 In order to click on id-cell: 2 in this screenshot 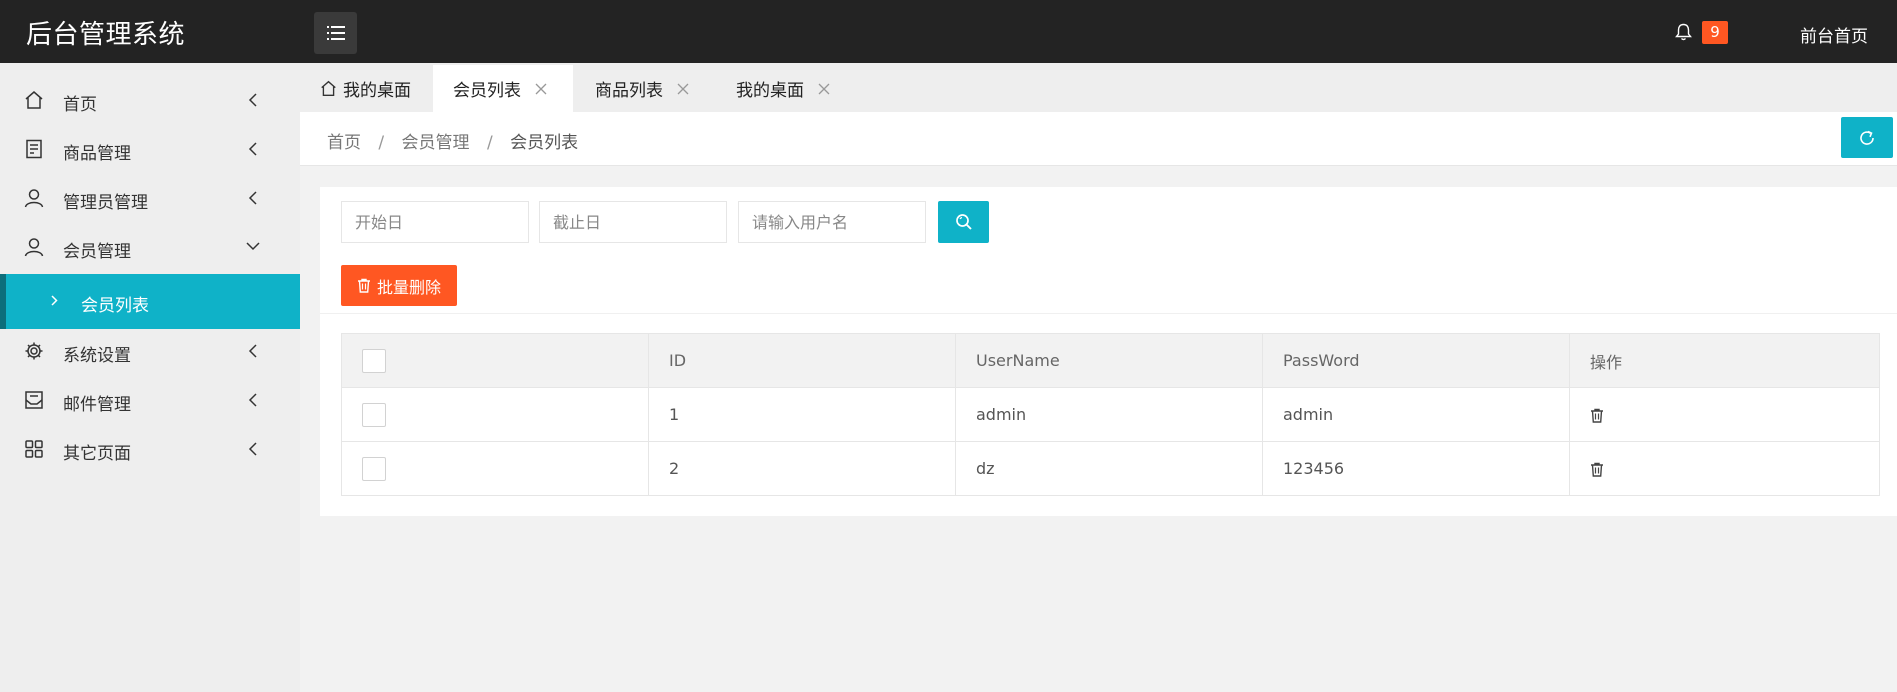, I will do `click(802, 468)`.